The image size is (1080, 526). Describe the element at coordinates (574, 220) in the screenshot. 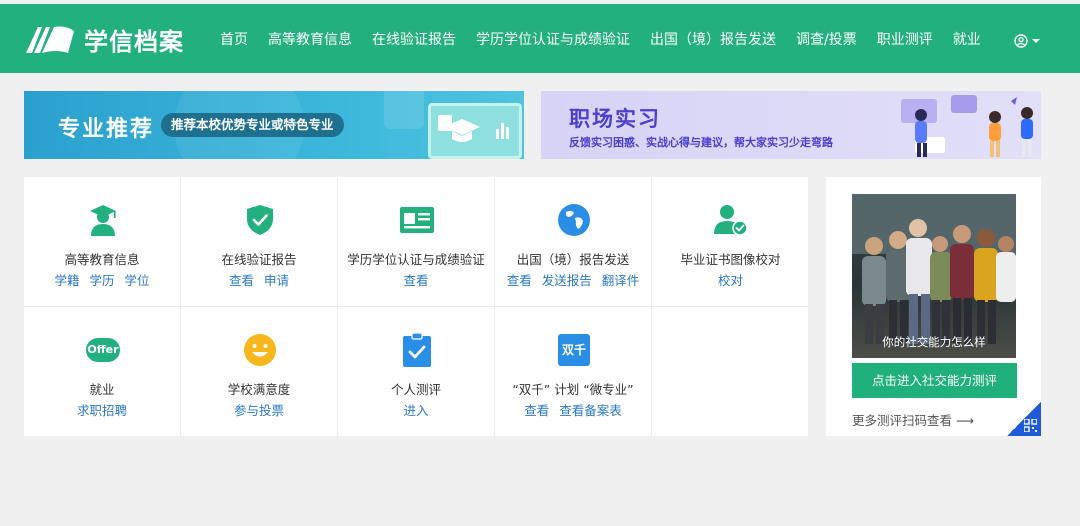

I see `globe-icon` at that location.